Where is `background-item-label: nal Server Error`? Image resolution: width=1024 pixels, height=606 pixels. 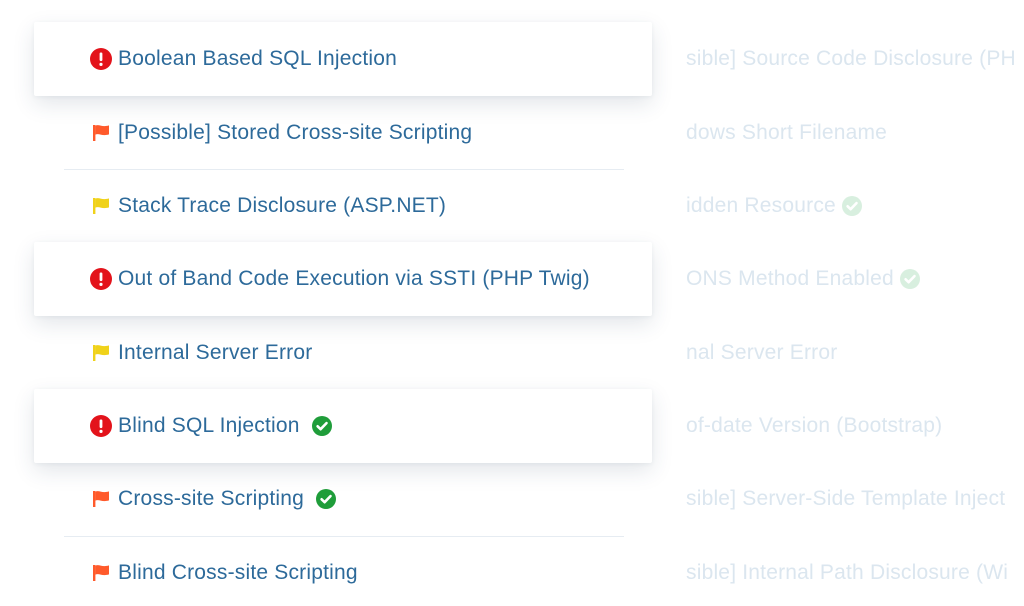
background-item-label: nal Server Error is located at coordinates (762, 352).